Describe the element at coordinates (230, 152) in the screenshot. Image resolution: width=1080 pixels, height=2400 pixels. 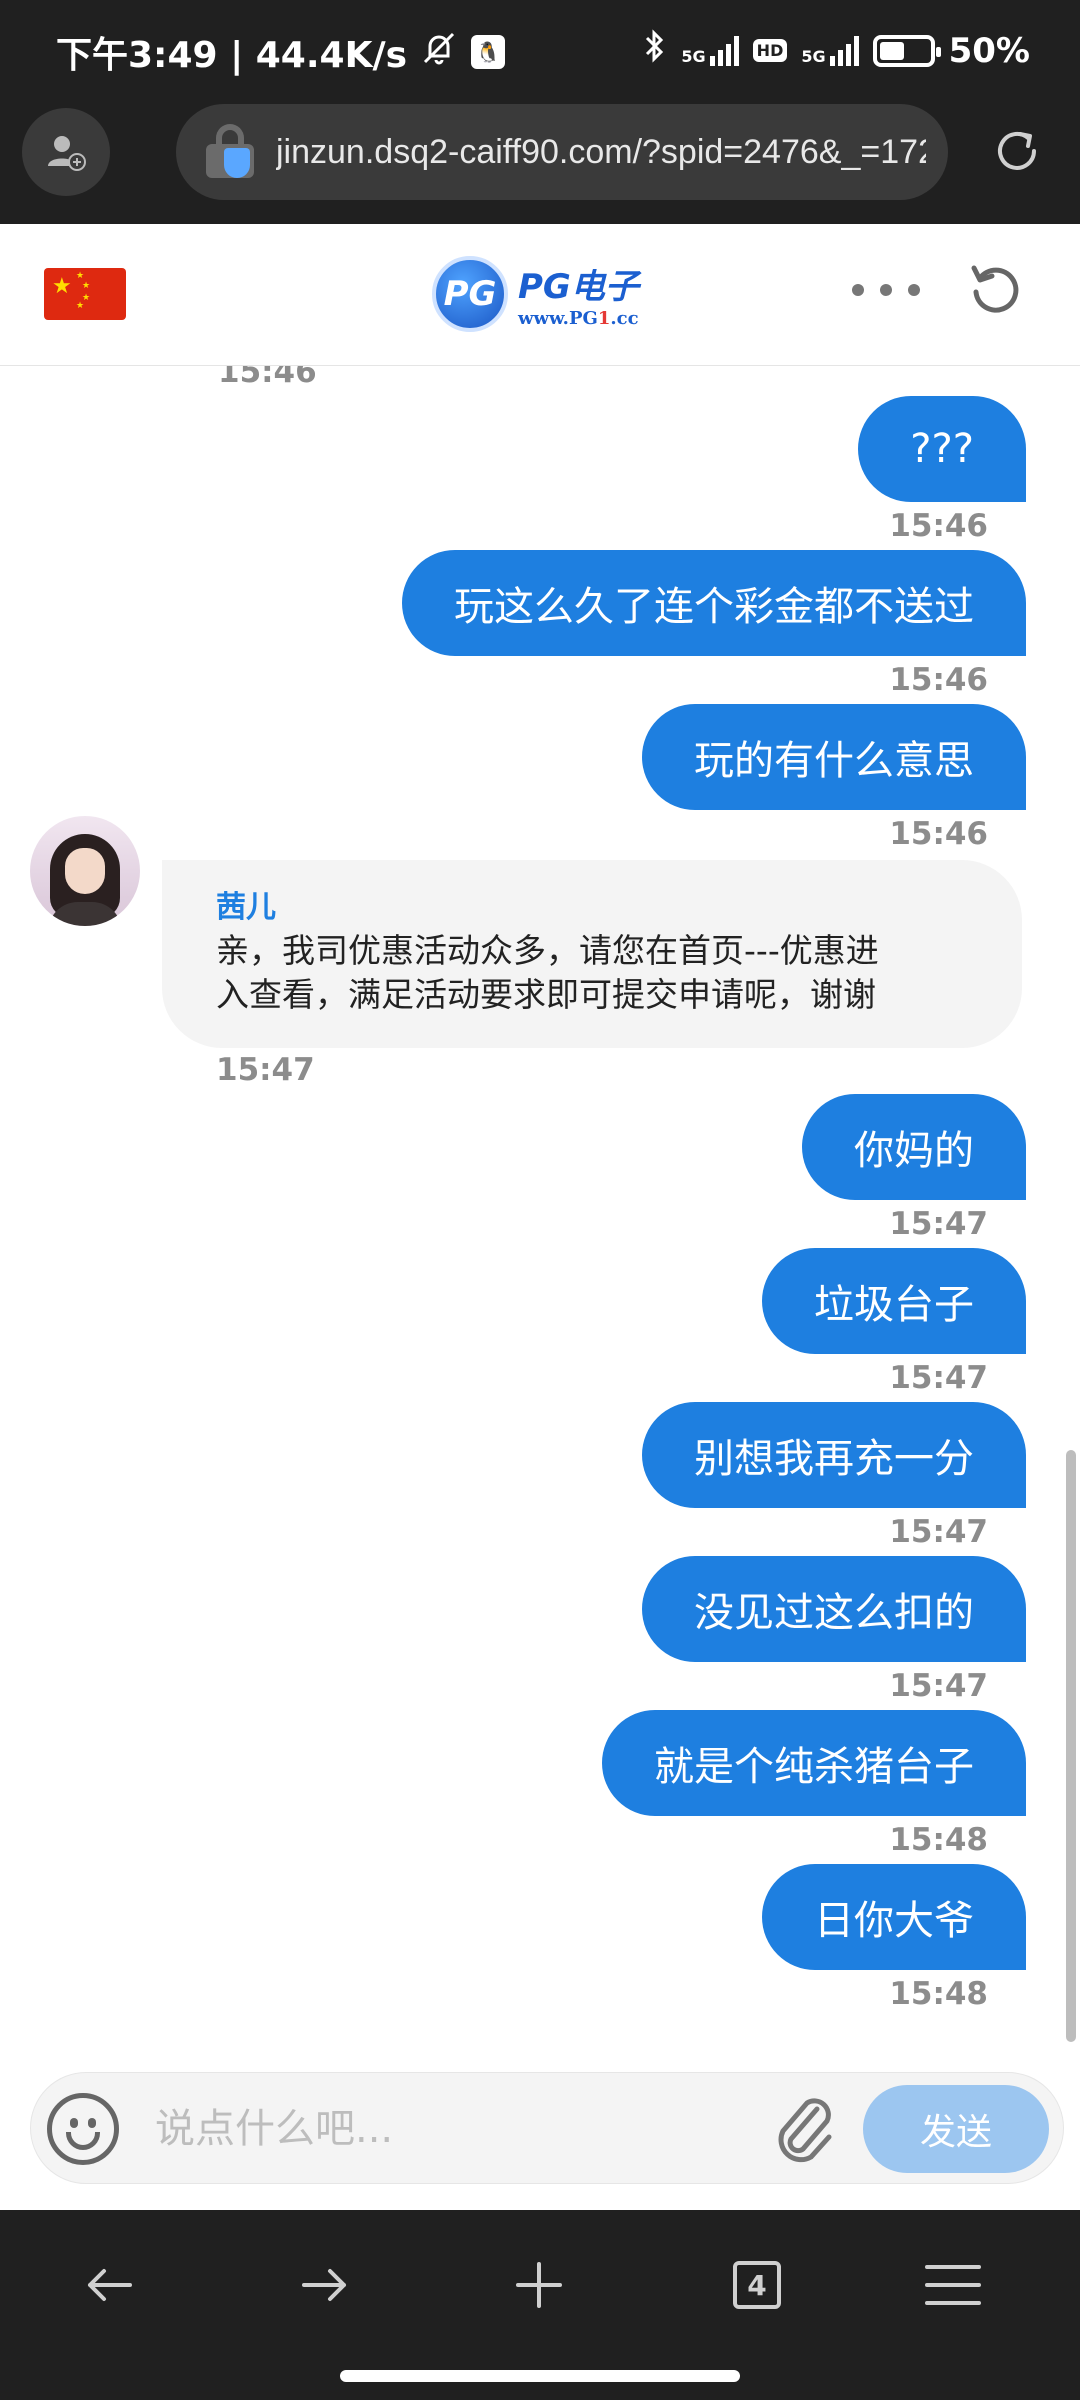
I see `lock-shield-icon` at that location.